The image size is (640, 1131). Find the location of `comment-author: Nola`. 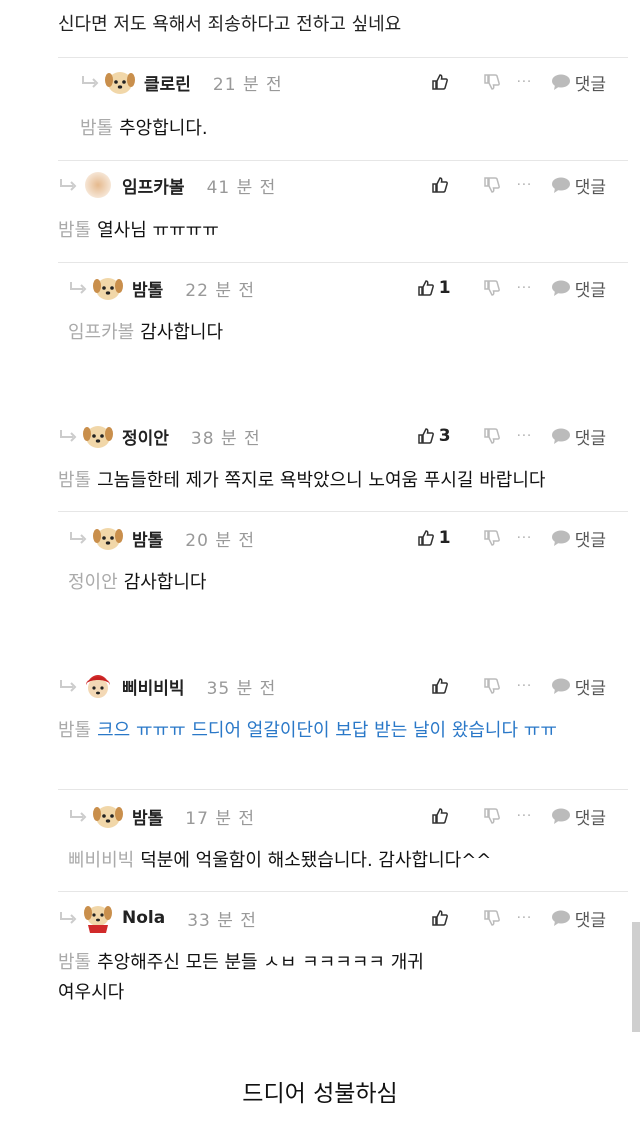

comment-author: Nola is located at coordinates (143, 918).